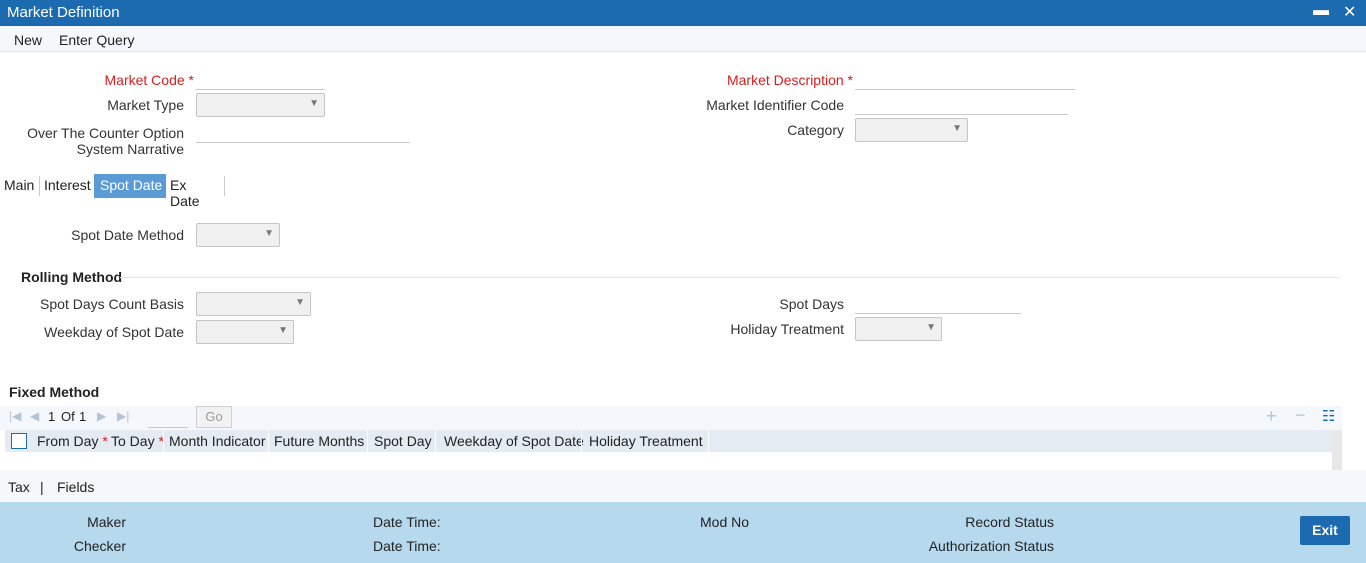 This screenshot has height=563, width=1366. What do you see at coordinates (671, 417) in the screenshot?
I see `grid-toolbar: |◀ ◀ 1 Of 1 ▶ ▶| Go + − ☷` at bounding box center [671, 417].